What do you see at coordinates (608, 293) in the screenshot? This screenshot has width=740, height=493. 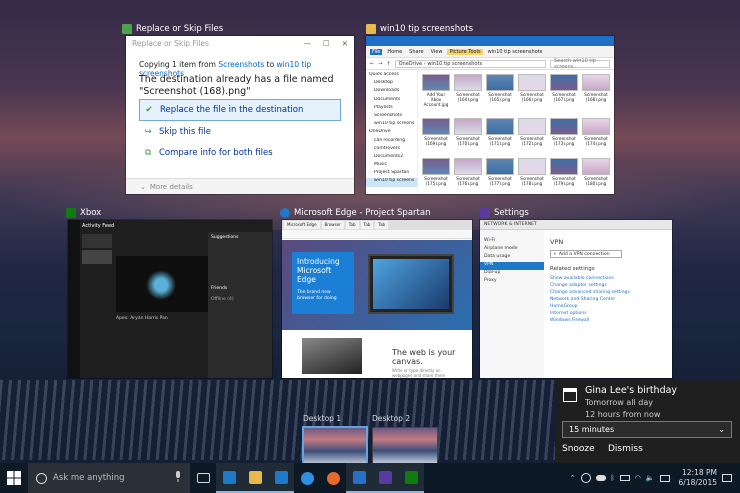 I see `settings-link: Change advanced sharing settings` at bounding box center [608, 293].